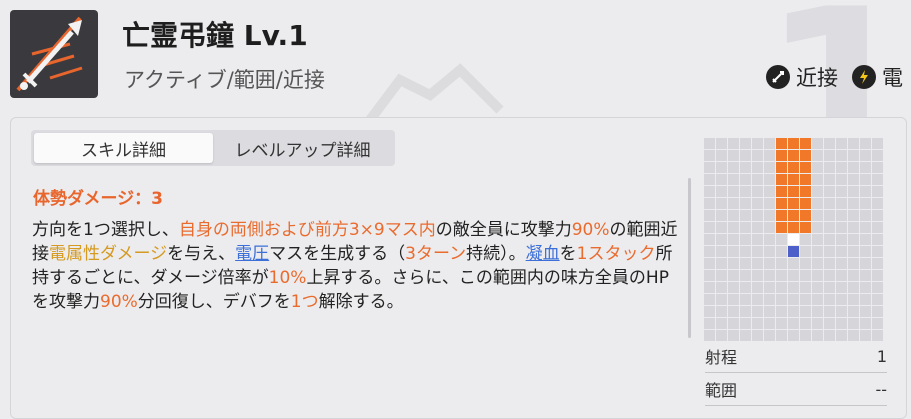  What do you see at coordinates (778, 77) in the screenshot?
I see `sword-icon` at bounding box center [778, 77].